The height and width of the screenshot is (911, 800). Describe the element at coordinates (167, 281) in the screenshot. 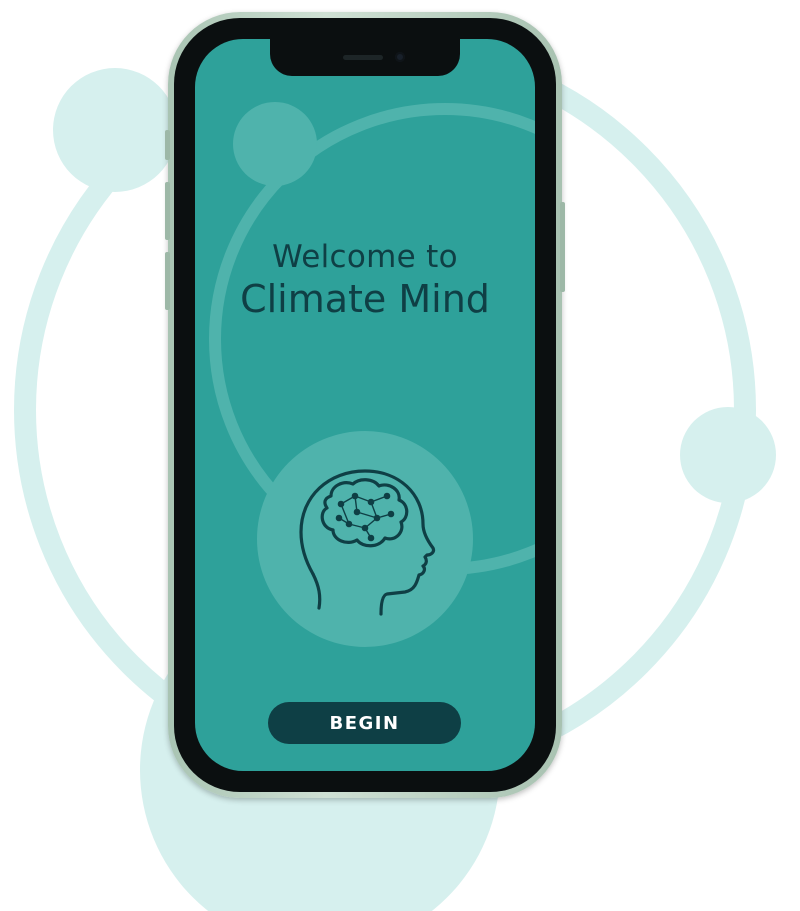

I see `phone-volume-down-button` at that location.